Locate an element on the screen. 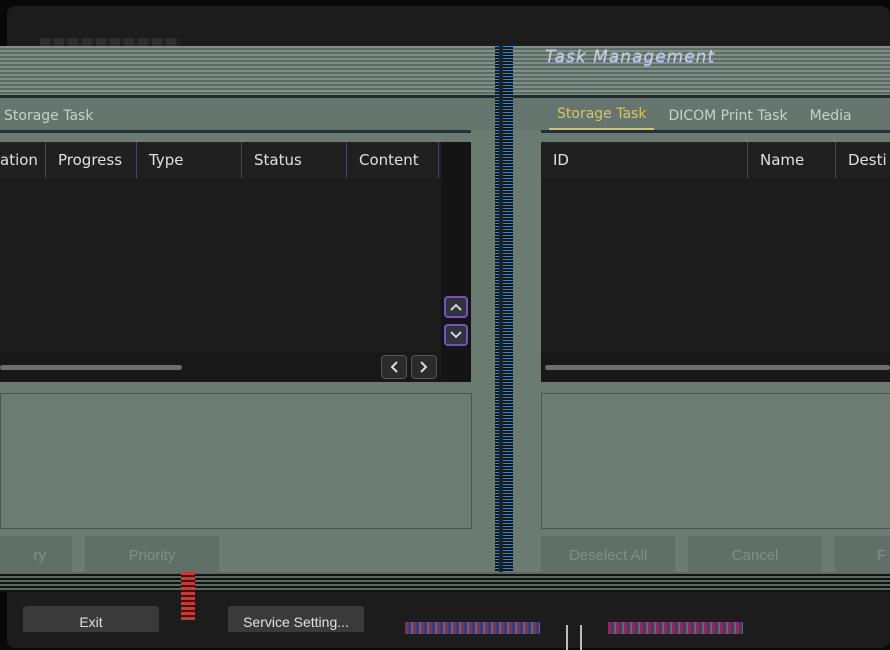  column-header-content: Content is located at coordinates (393, 160).